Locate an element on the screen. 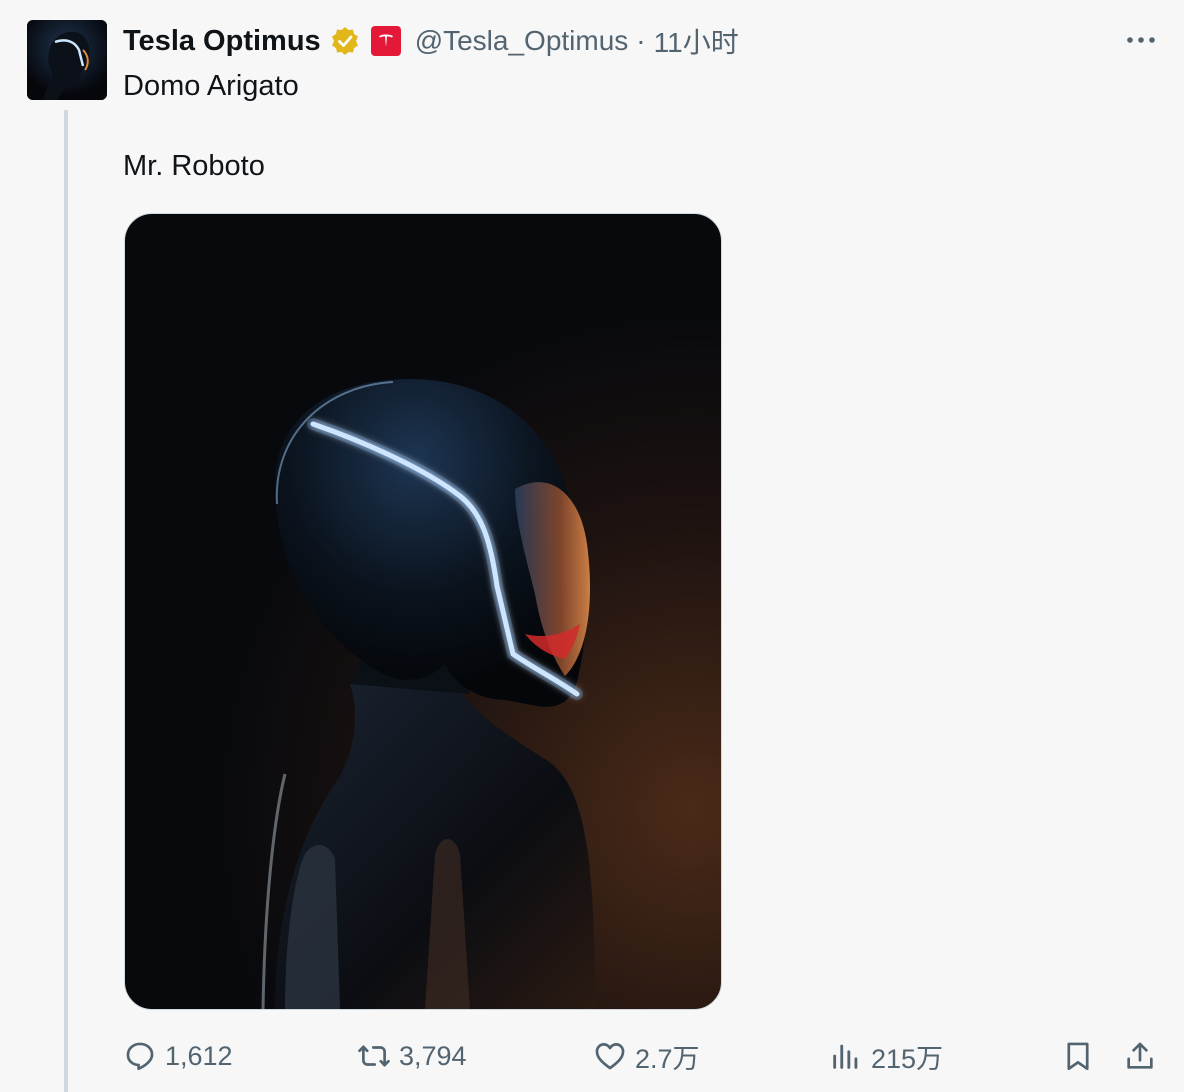  like-button: 2.7万 is located at coordinates (646, 1056).